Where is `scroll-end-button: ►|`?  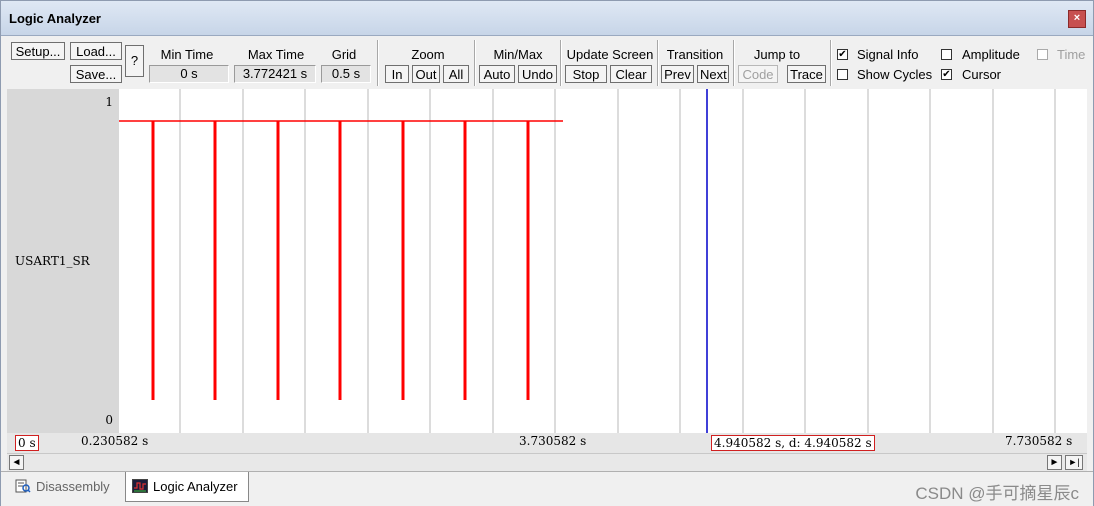 scroll-end-button: ►| is located at coordinates (1074, 462).